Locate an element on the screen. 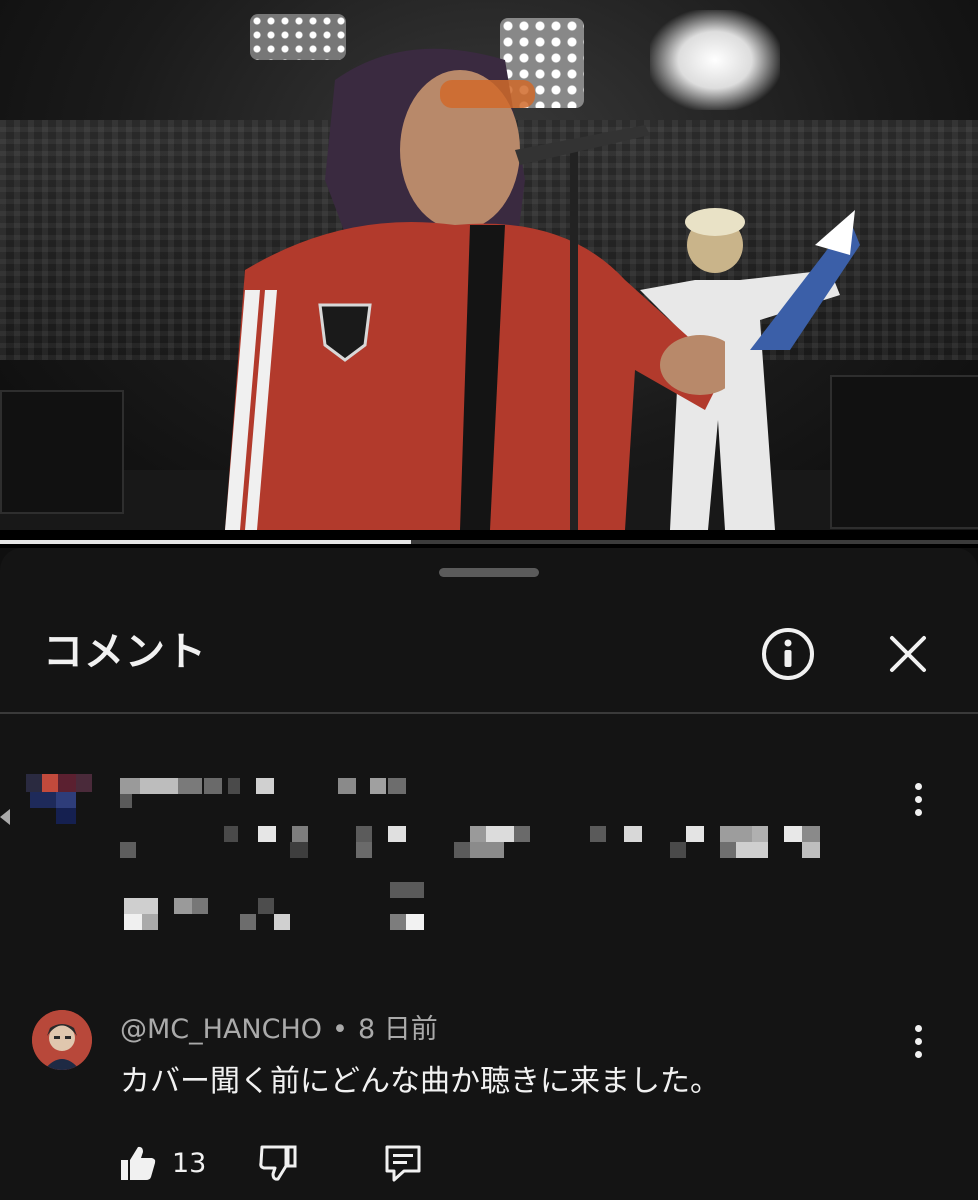  comment-text: カバー聞く前にどんな曲か聴きに来ました。 is located at coordinates (420, 1081).